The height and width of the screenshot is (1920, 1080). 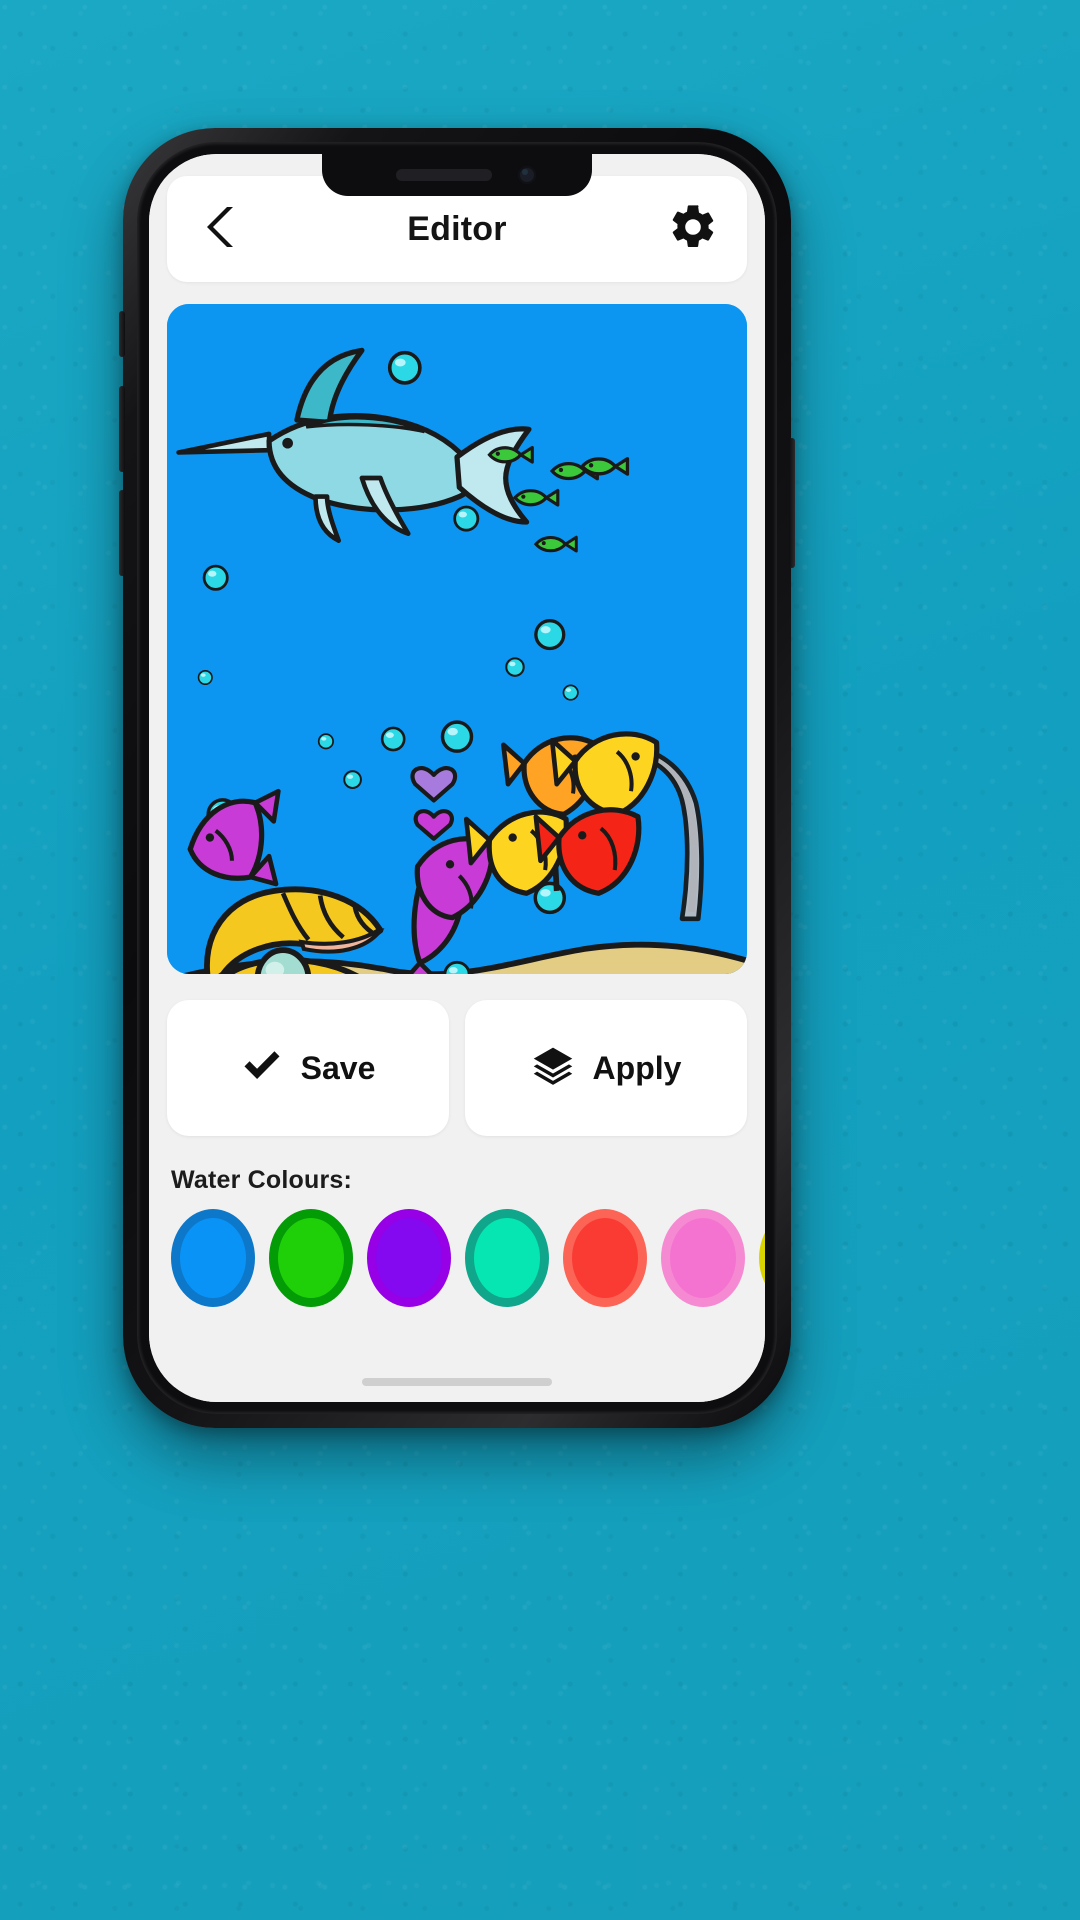 What do you see at coordinates (122, 429) in the screenshot?
I see `volume-up-button` at bounding box center [122, 429].